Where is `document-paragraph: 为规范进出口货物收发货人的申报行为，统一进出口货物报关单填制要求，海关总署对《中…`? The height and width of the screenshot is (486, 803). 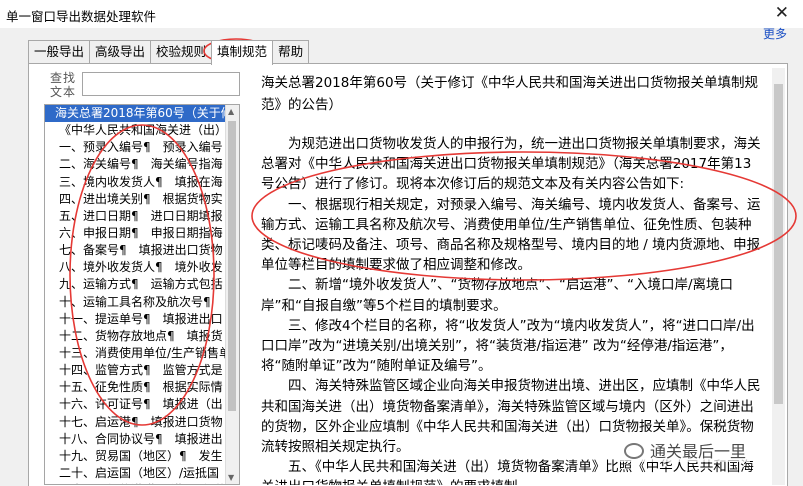
document-paragraph: 为规范进出口货物收发货人的申报行为，统一进出口货物报关单填制要求，海关总署对《中… is located at coordinates (511, 164).